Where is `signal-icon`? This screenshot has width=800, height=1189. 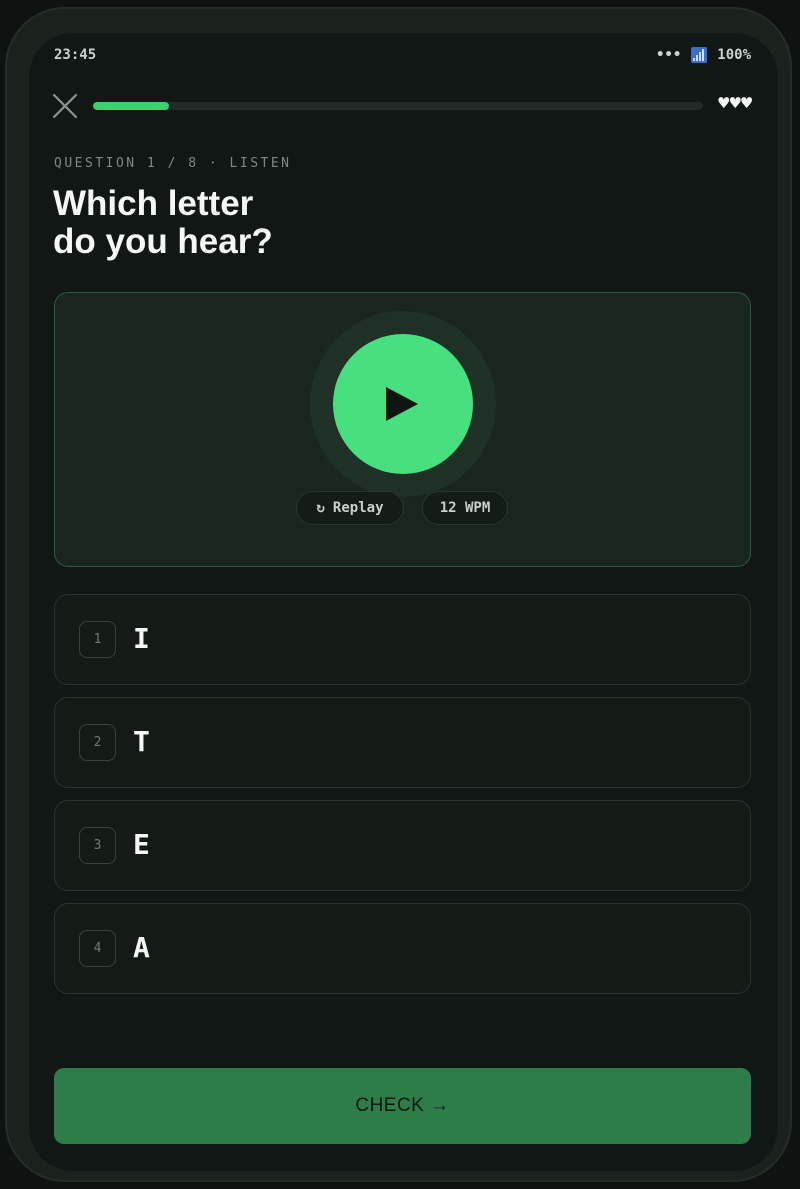 signal-icon is located at coordinates (699, 55).